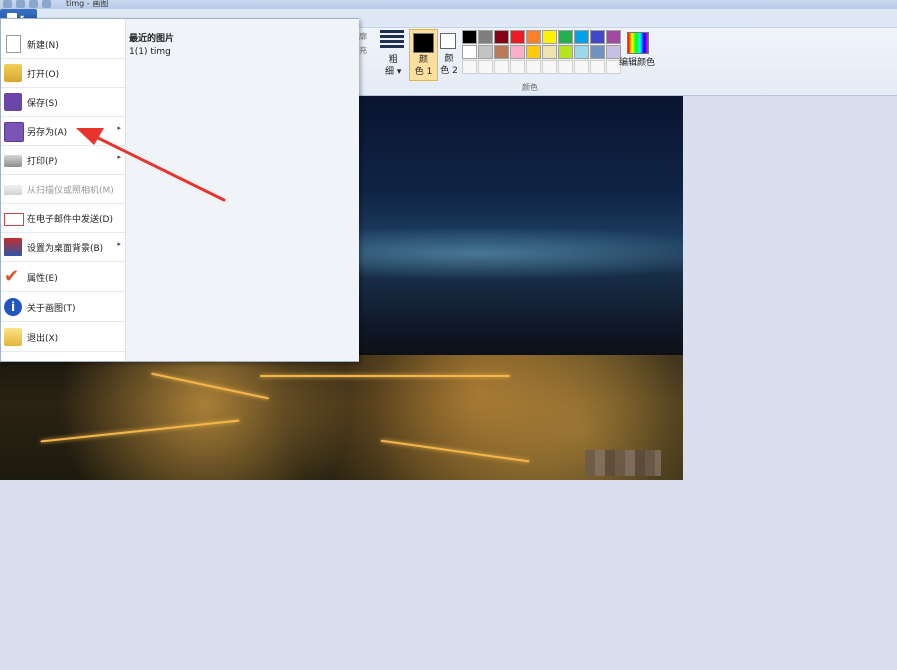  What do you see at coordinates (159, 168) in the screenshot?
I see `annotation-arrow-shaft` at bounding box center [159, 168].